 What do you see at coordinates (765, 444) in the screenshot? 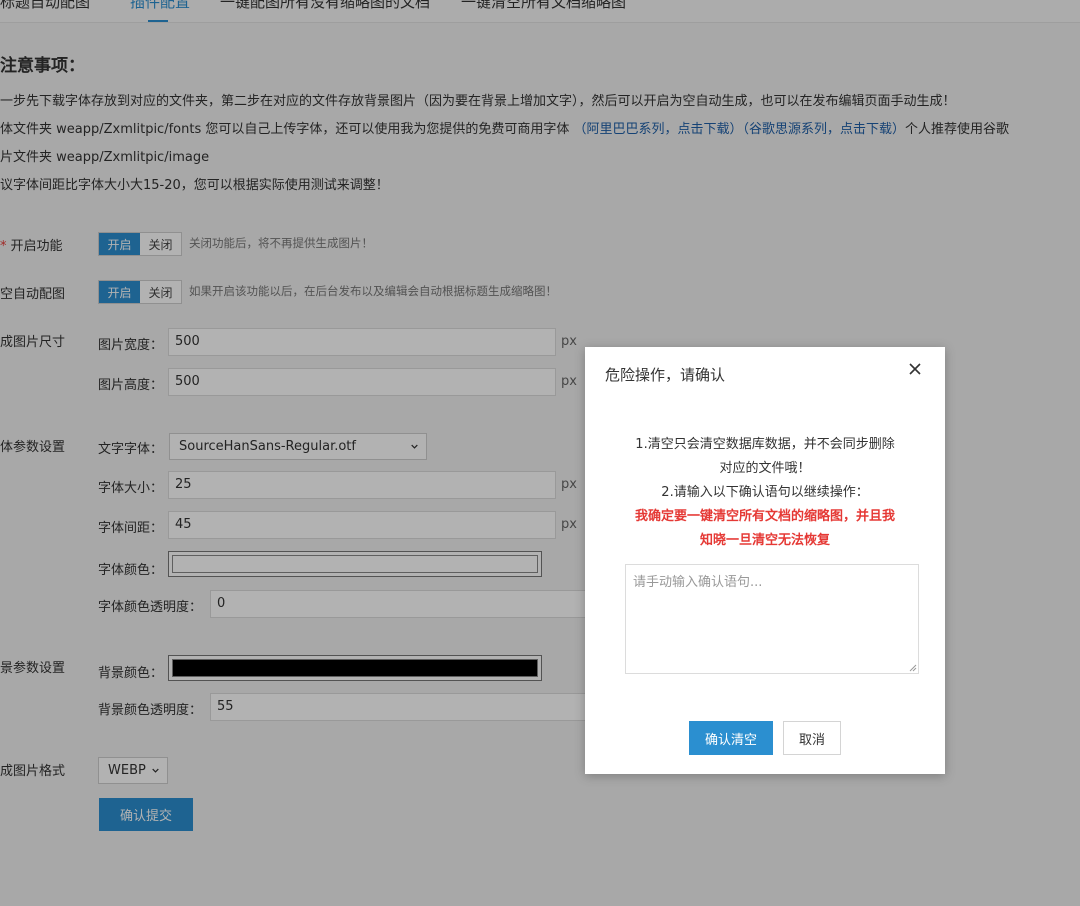
I see `dialog-line-1: 1.清空只会清空数据库数据，并不会同步删除` at bounding box center [765, 444].